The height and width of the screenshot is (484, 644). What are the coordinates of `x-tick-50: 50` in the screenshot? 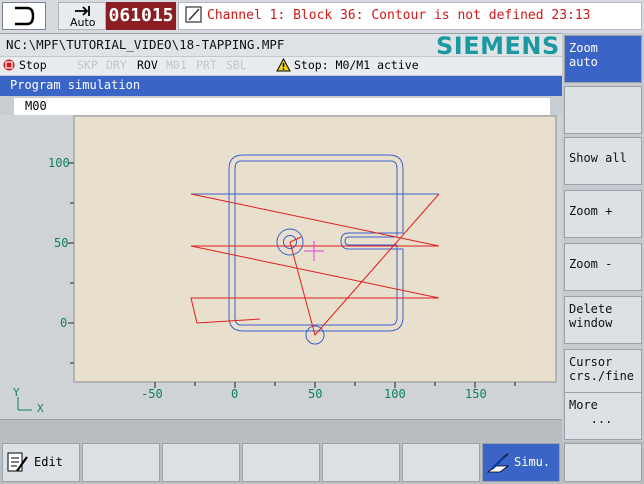 It's located at (315, 394).